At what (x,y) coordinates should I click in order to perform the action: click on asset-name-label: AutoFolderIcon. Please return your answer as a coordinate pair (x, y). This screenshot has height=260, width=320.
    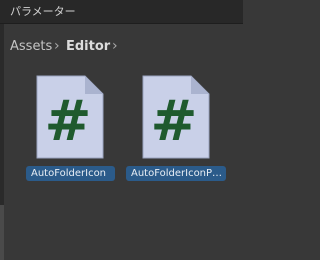
    Looking at the image, I should click on (70, 173).